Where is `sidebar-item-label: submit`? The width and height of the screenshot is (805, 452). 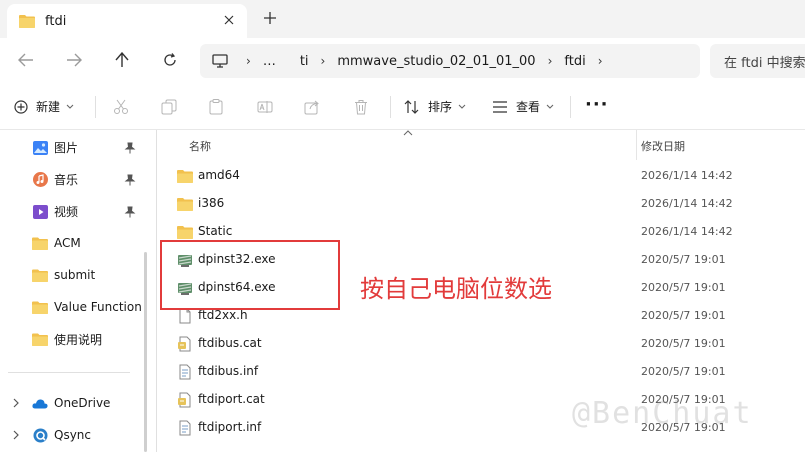 sidebar-item-label: submit is located at coordinates (75, 275).